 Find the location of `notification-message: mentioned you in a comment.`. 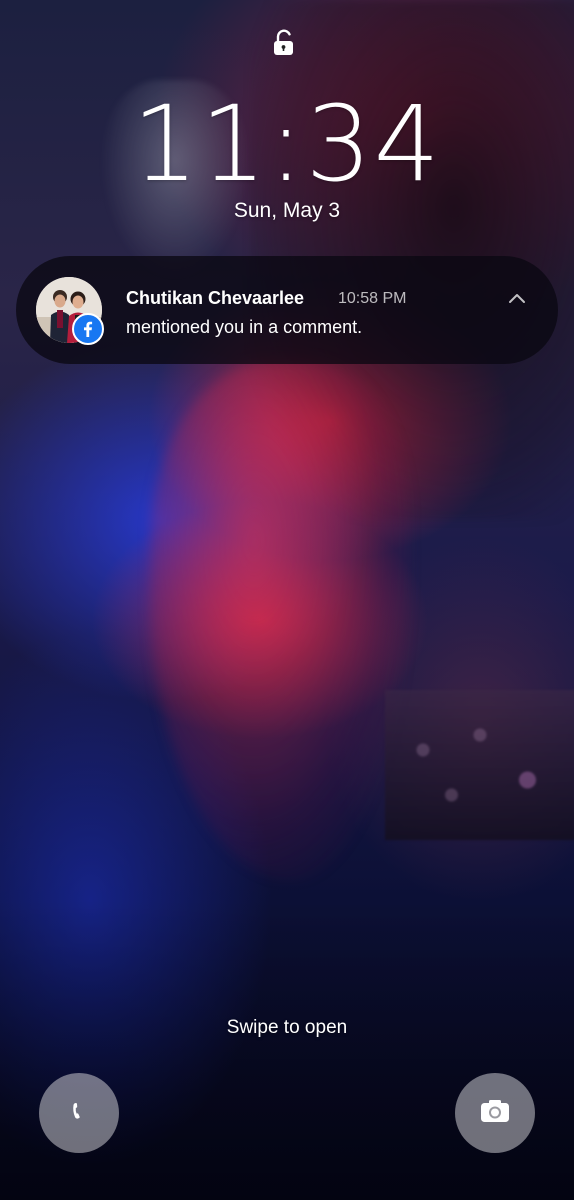

notification-message: mentioned you in a comment. is located at coordinates (244, 327).